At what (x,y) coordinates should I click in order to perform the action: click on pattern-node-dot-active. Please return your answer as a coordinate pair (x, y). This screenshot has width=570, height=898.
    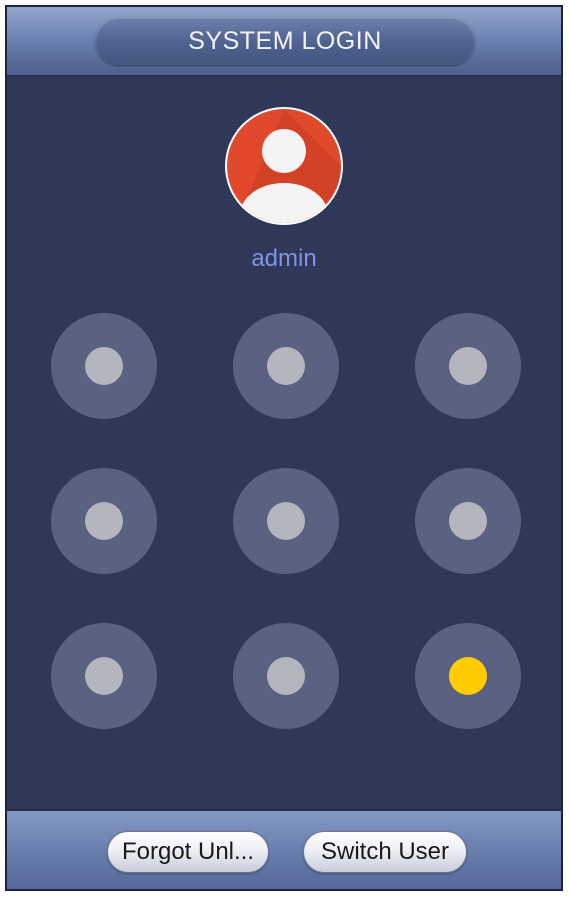
    Looking at the image, I should click on (468, 676).